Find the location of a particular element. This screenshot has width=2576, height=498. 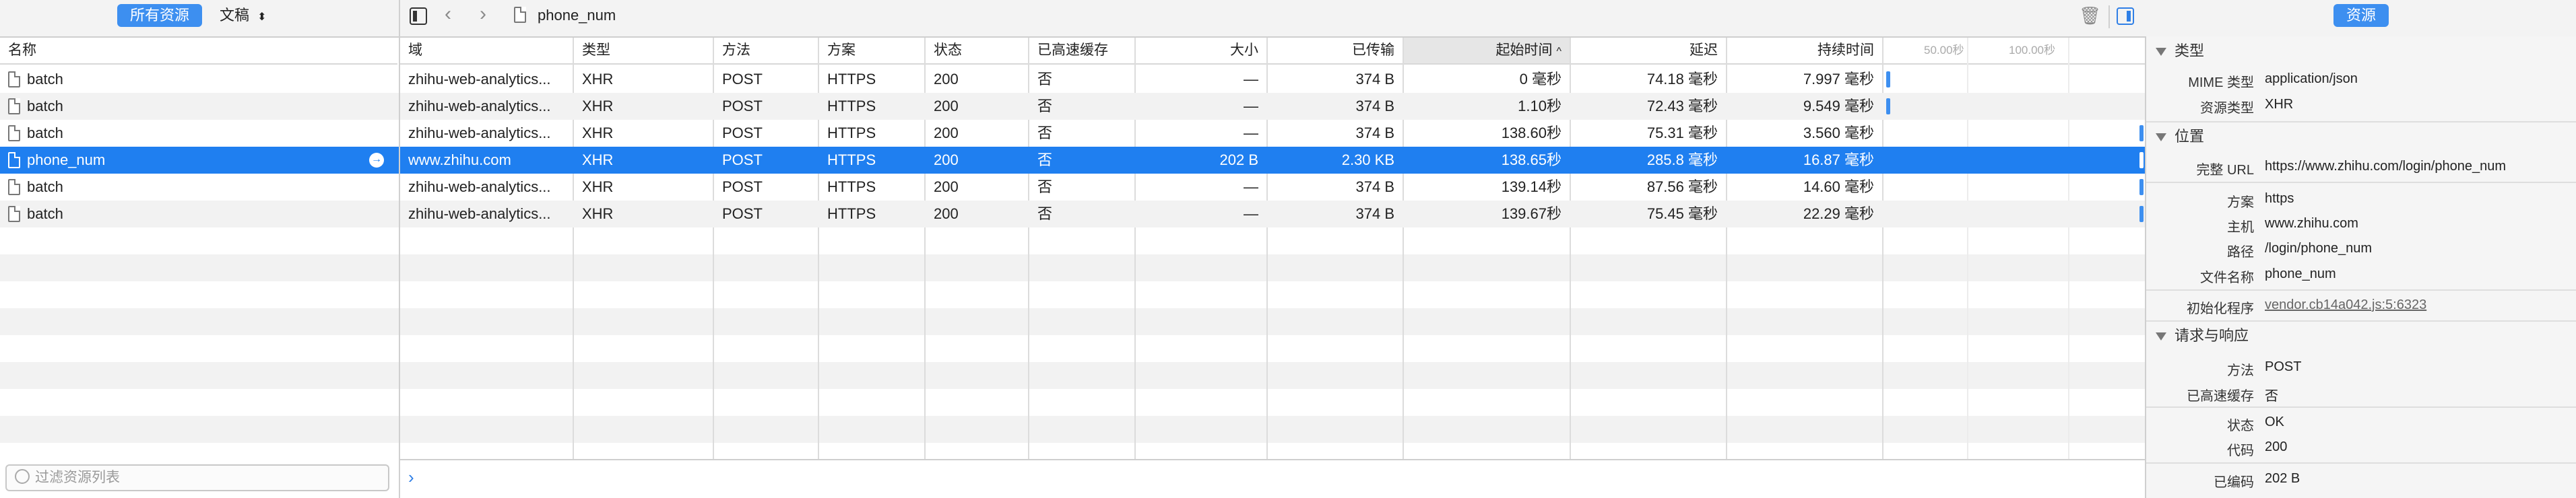

column-header-latency: 延迟 is located at coordinates (1648, 51).